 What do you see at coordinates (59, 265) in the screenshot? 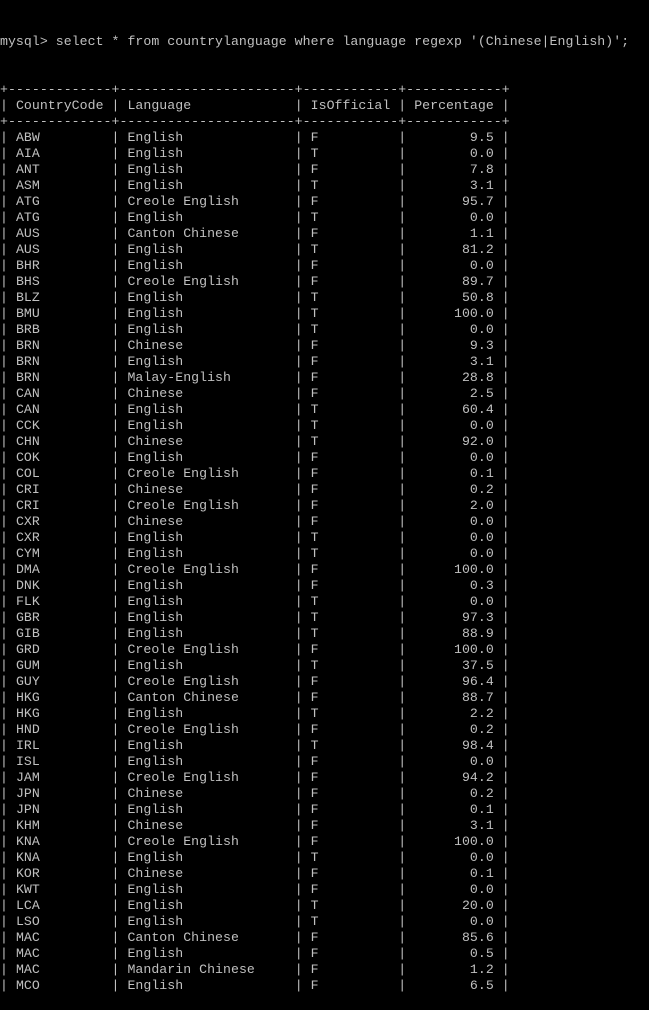
I see `cell-countrycode: BHR` at bounding box center [59, 265].